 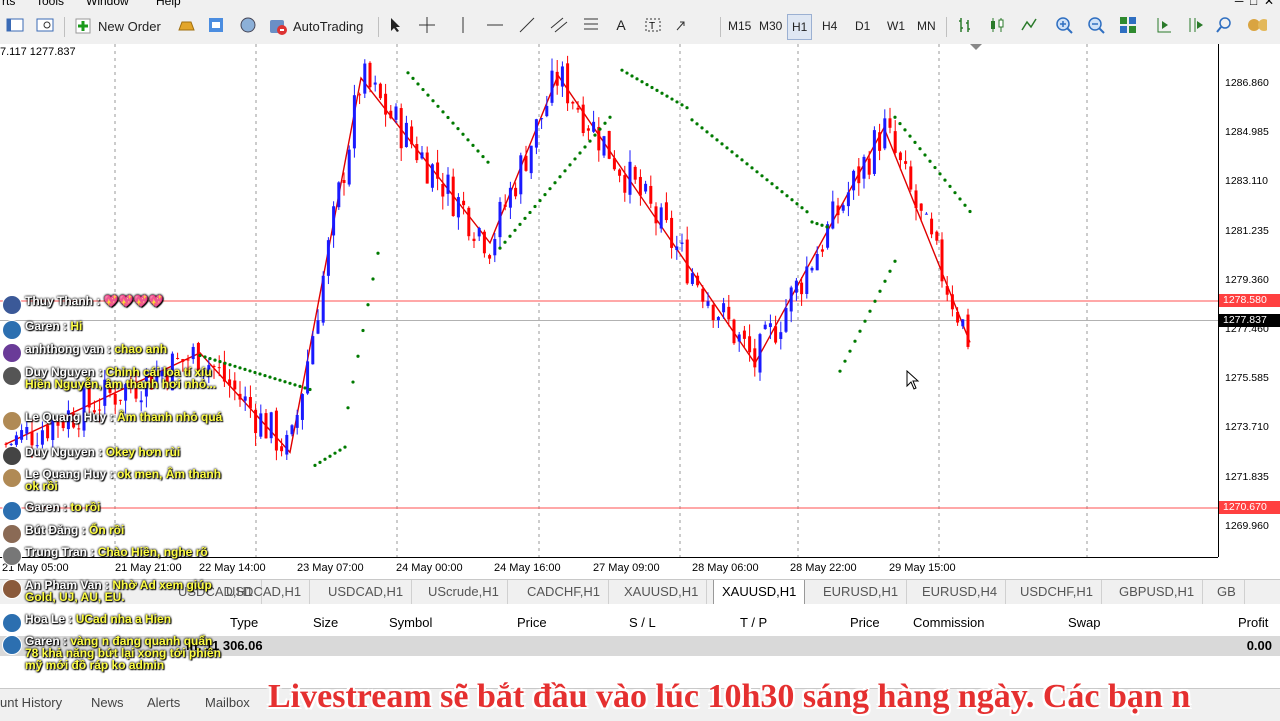 What do you see at coordinates (1227, 592) in the screenshot?
I see `symbol-tab: GB` at bounding box center [1227, 592].